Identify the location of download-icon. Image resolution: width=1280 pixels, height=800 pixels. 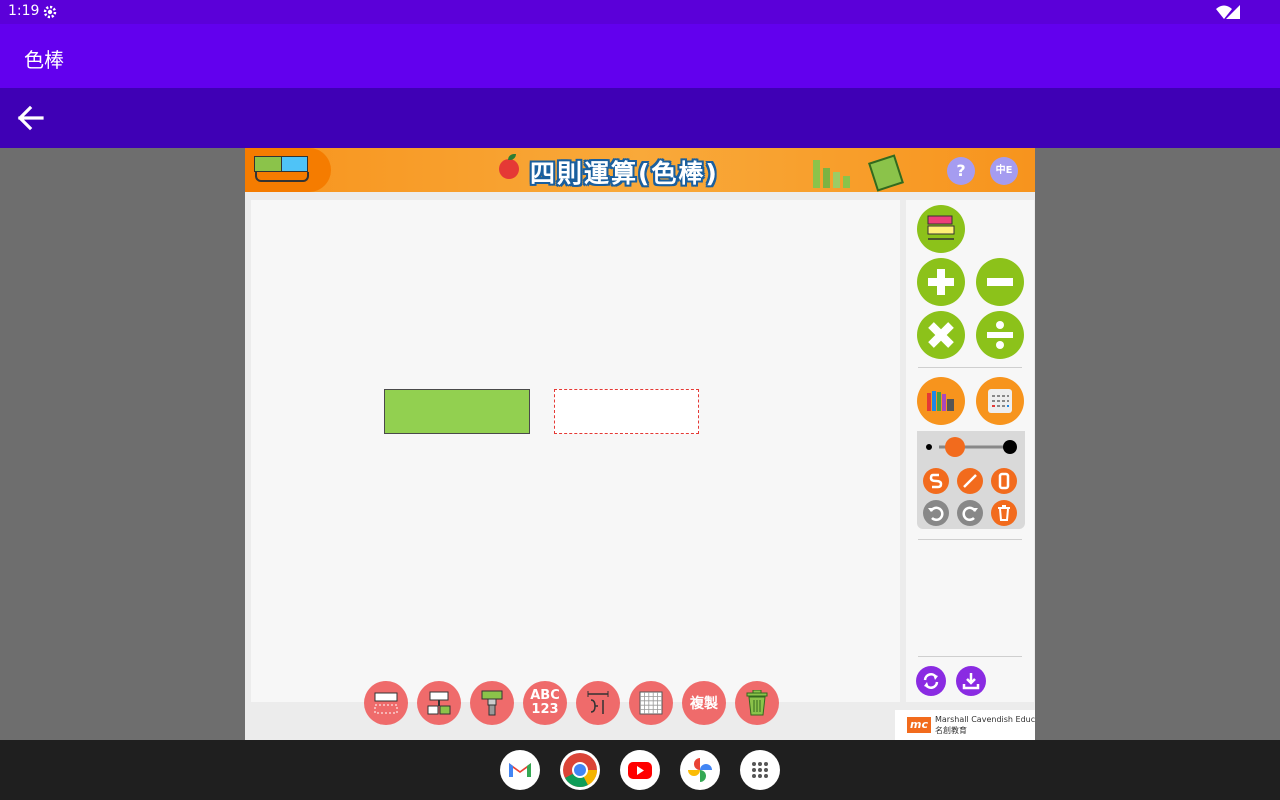
(971, 681).